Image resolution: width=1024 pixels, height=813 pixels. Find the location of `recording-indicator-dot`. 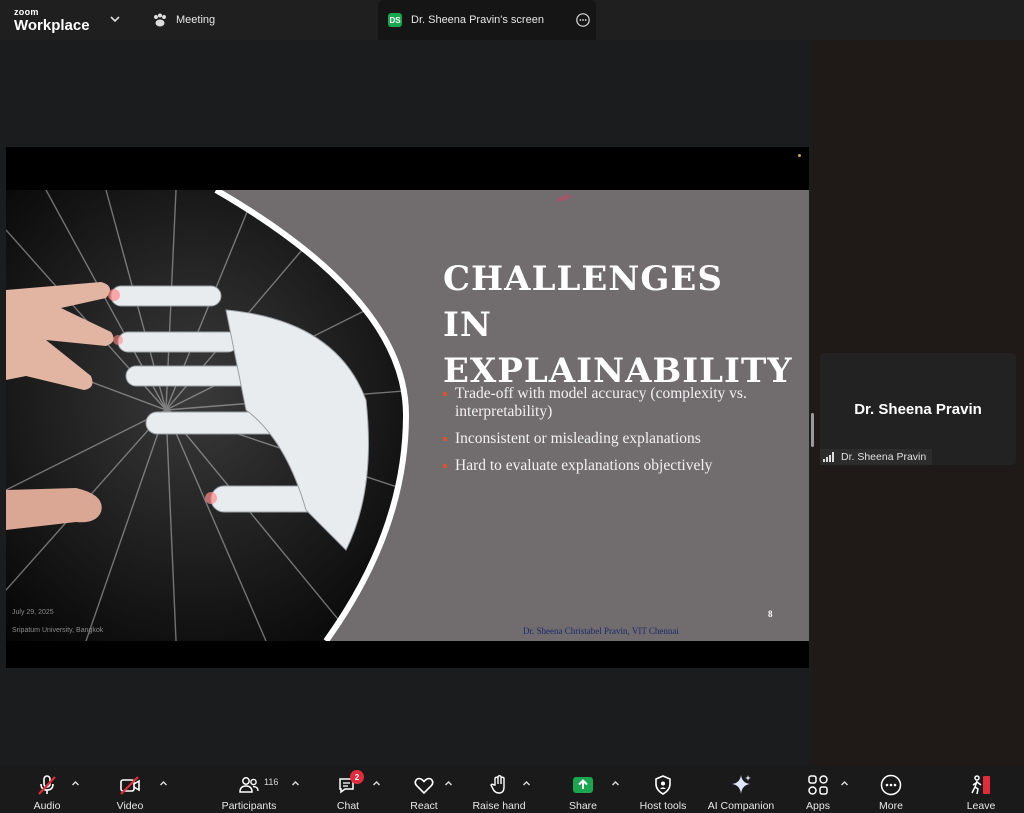

recording-indicator-dot is located at coordinates (799, 155).